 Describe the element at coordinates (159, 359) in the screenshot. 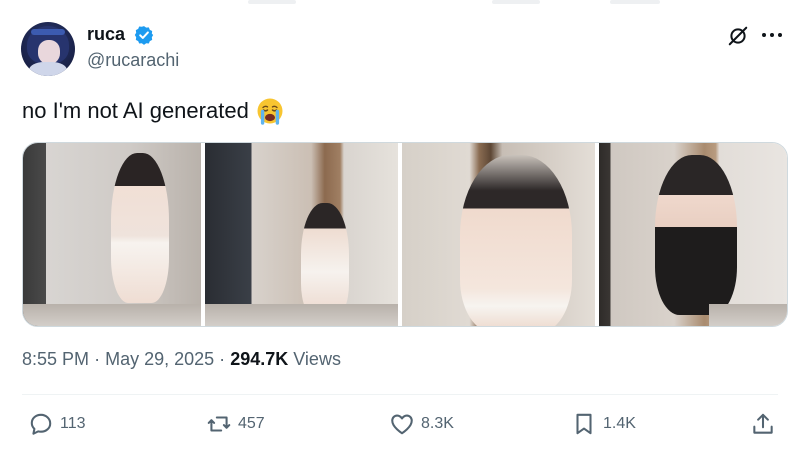

I see `tweet-date: May 29, 2025` at that location.